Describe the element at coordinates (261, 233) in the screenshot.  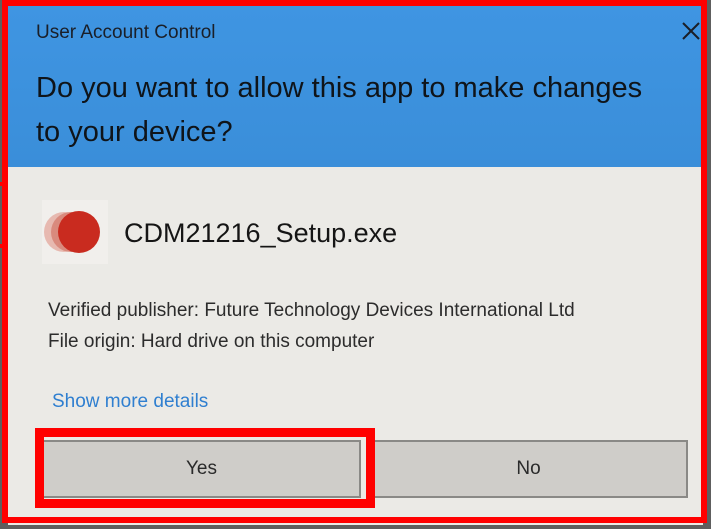
I see `app-name: CDM21216_Setup.exe` at that location.